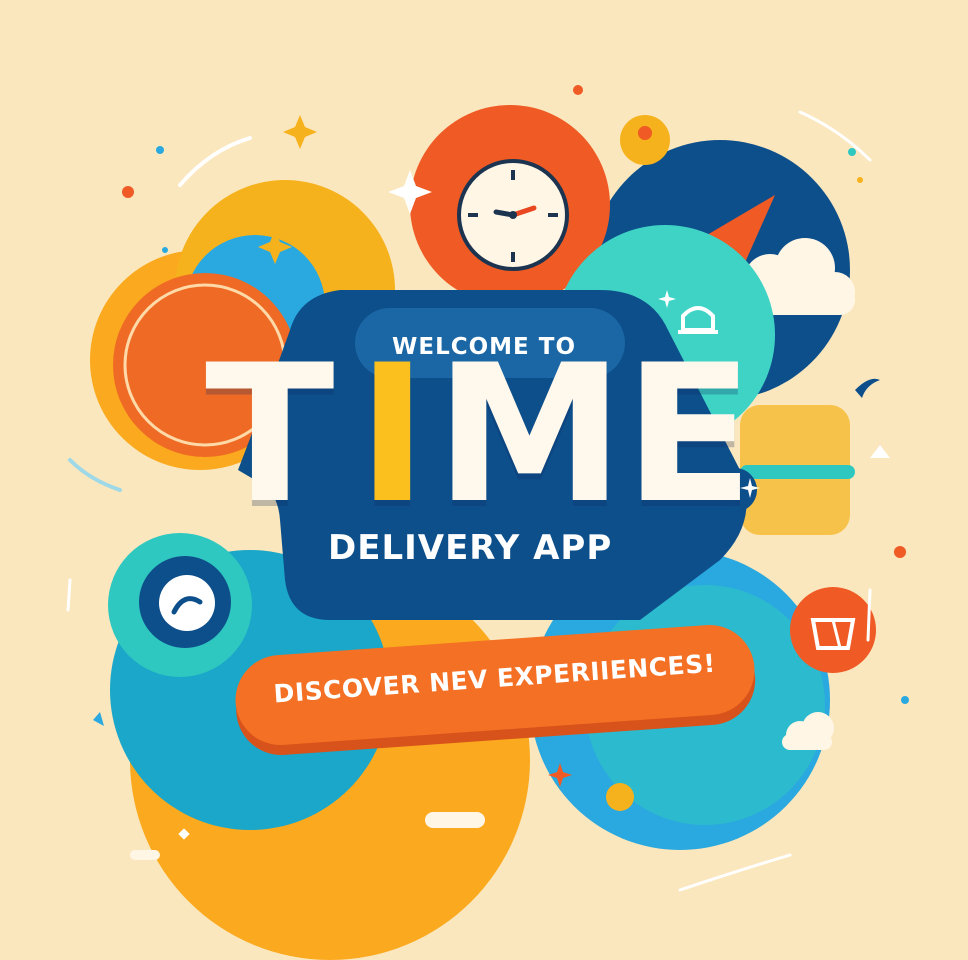 This screenshot has width=968, height=960. Describe the element at coordinates (645, 140) in the screenshot. I see `location-pin-icon` at that location.